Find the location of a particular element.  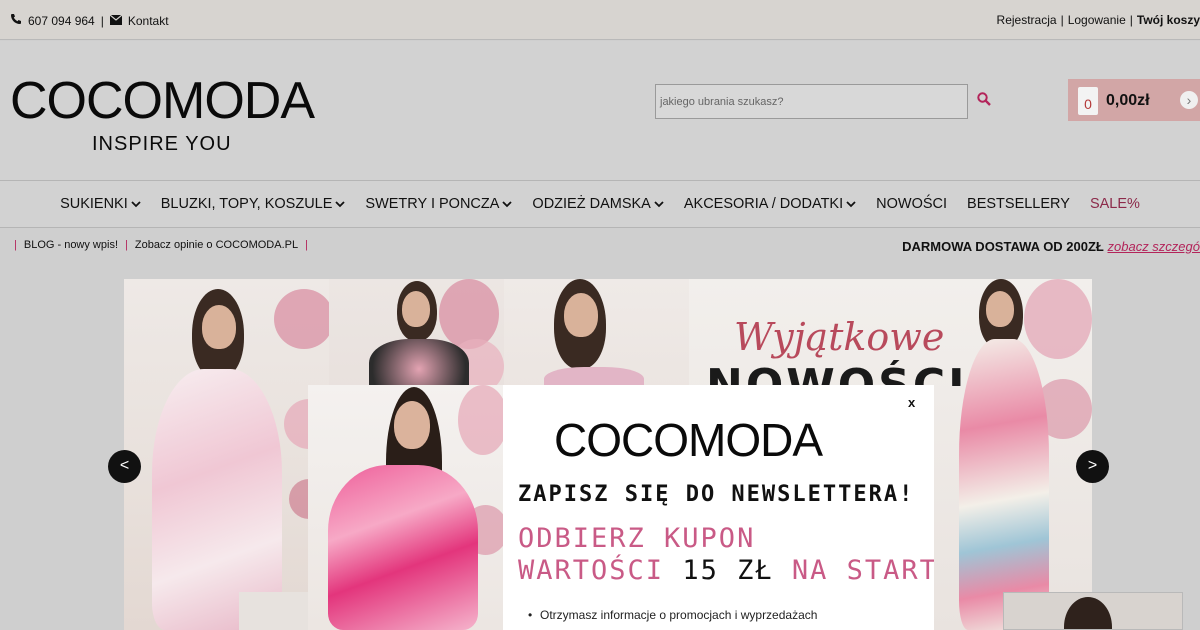

top-bar-left: 607 094 964 | Kontakt is located at coordinates (89, 20).